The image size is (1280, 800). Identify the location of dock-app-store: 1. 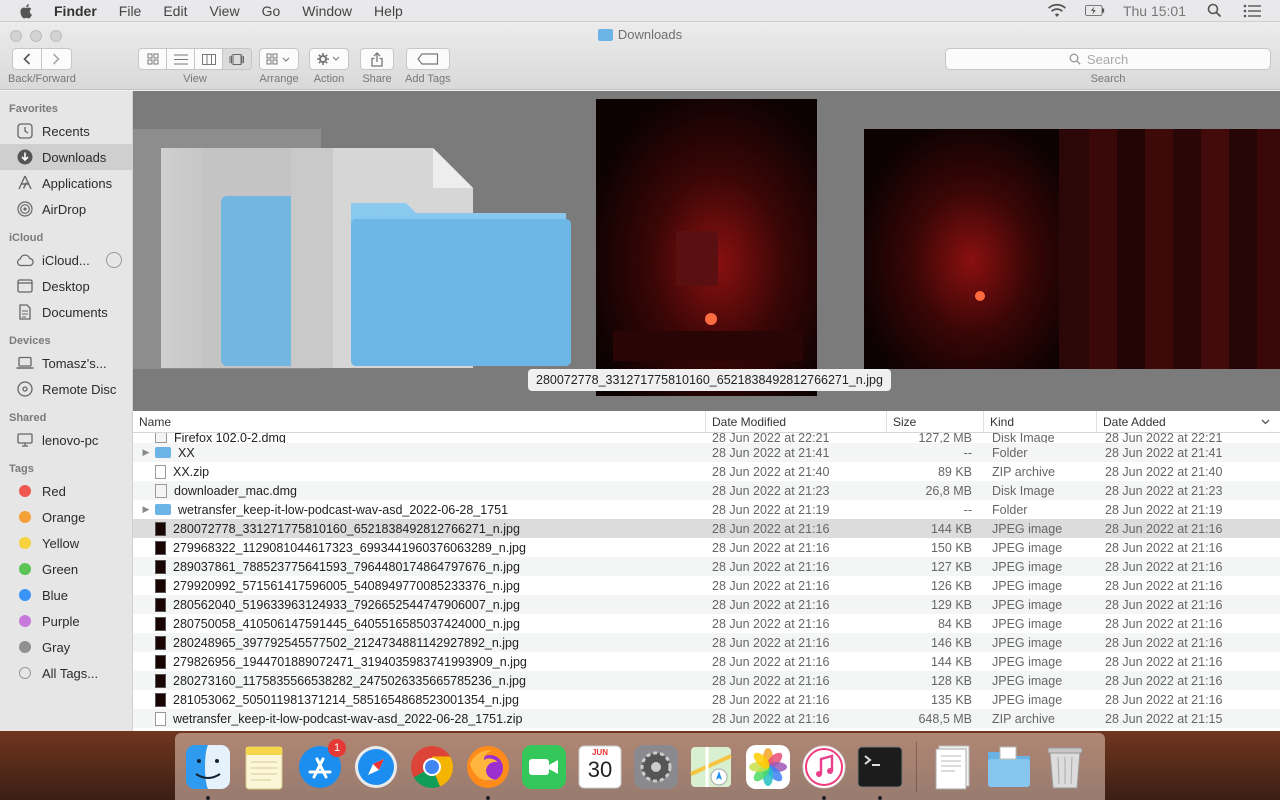
(321, 764).